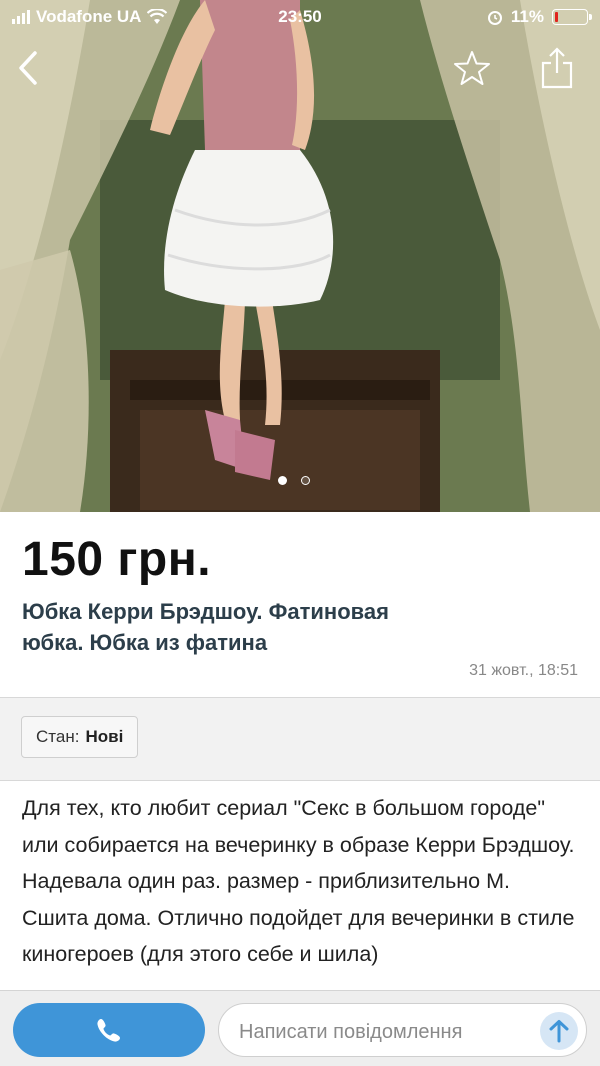 The image size is (600, 1066). I want to click on arrow-up-icon, so click(559, 1031).